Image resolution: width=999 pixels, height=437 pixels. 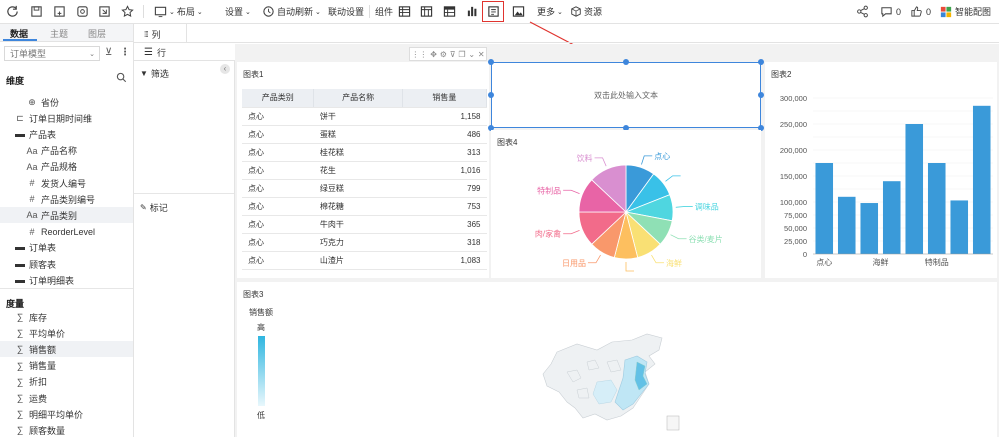 I want to click on settings-menu: 设置 ⌄, so click(x=238, y=11).